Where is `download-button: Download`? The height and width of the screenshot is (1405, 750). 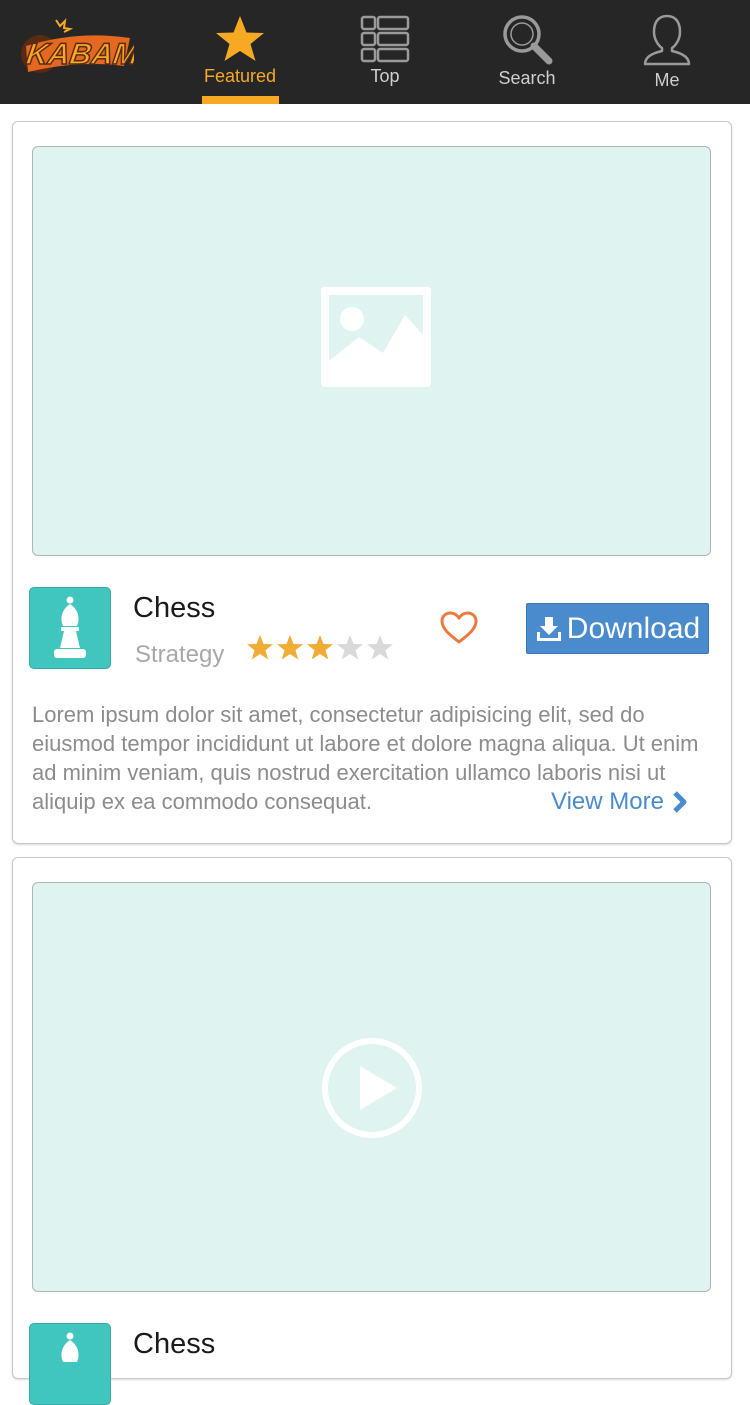 download-button: Download is located at coordinates (617, 628).